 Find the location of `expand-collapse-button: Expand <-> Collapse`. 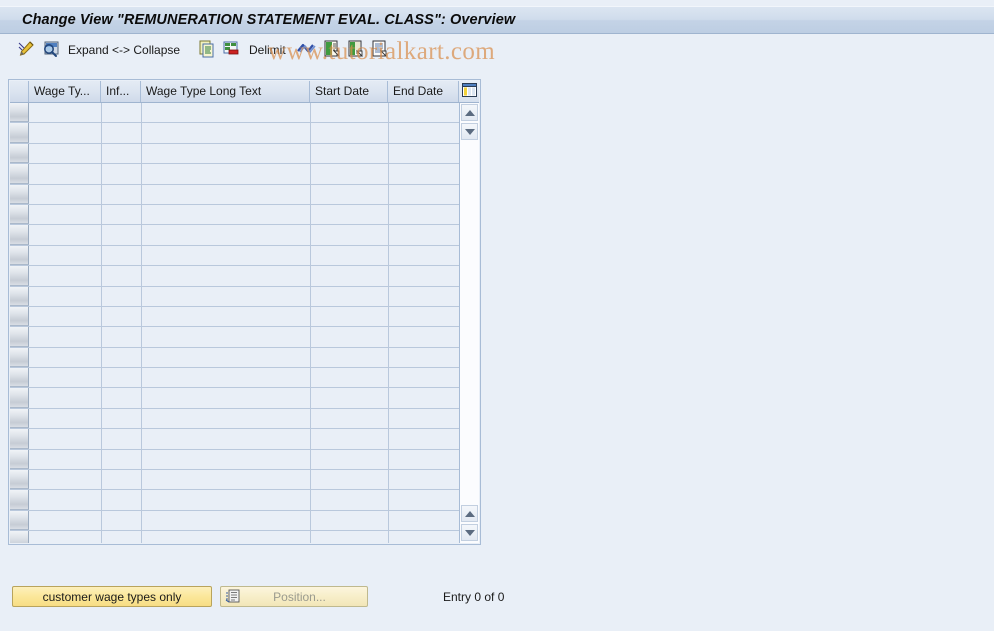

expand-collapse-button: Expand <-> Collapse is located at coordinates (124, 50).